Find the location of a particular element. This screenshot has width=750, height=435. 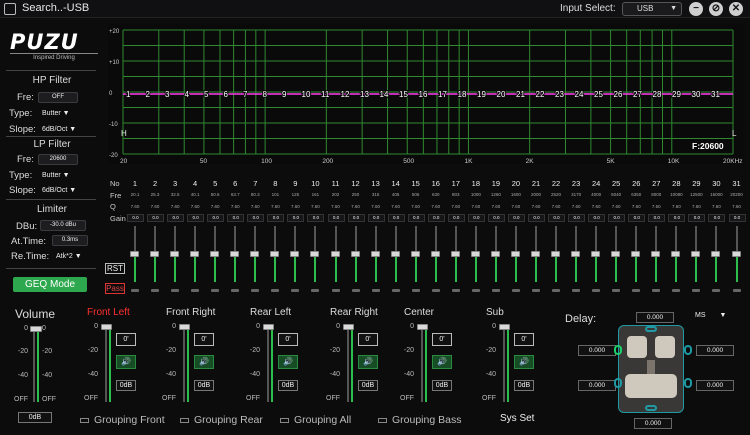

channel-slider-track is located at coordinates (268, 365).